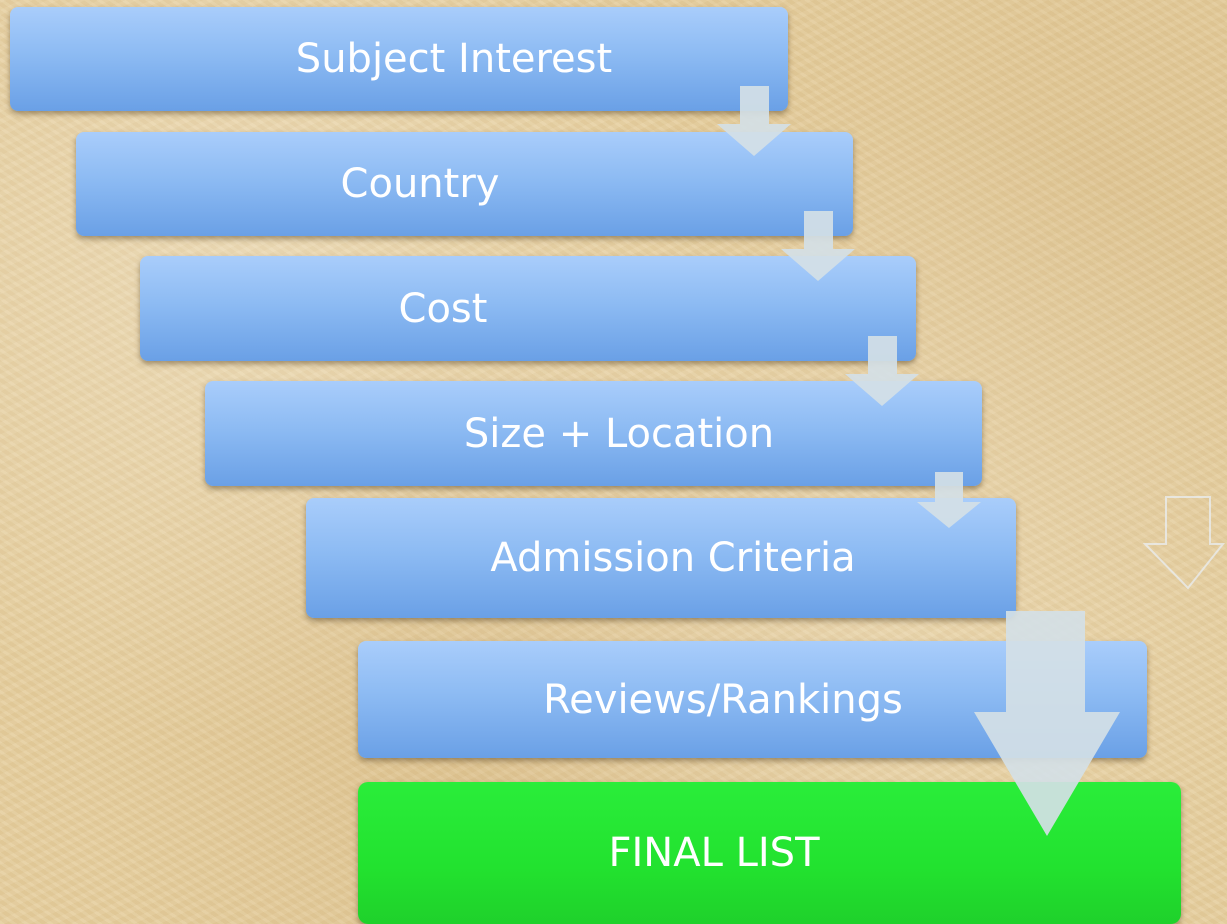 The width and height of the screenshot is (1227, 924). I want to click on step-label: FINAL LIST, so click(714, 853).